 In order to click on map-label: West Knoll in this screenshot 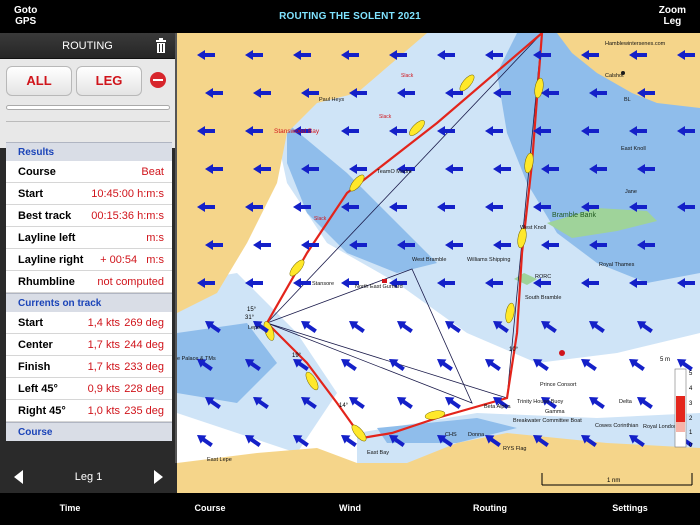, I will do `click(533, 228)`.